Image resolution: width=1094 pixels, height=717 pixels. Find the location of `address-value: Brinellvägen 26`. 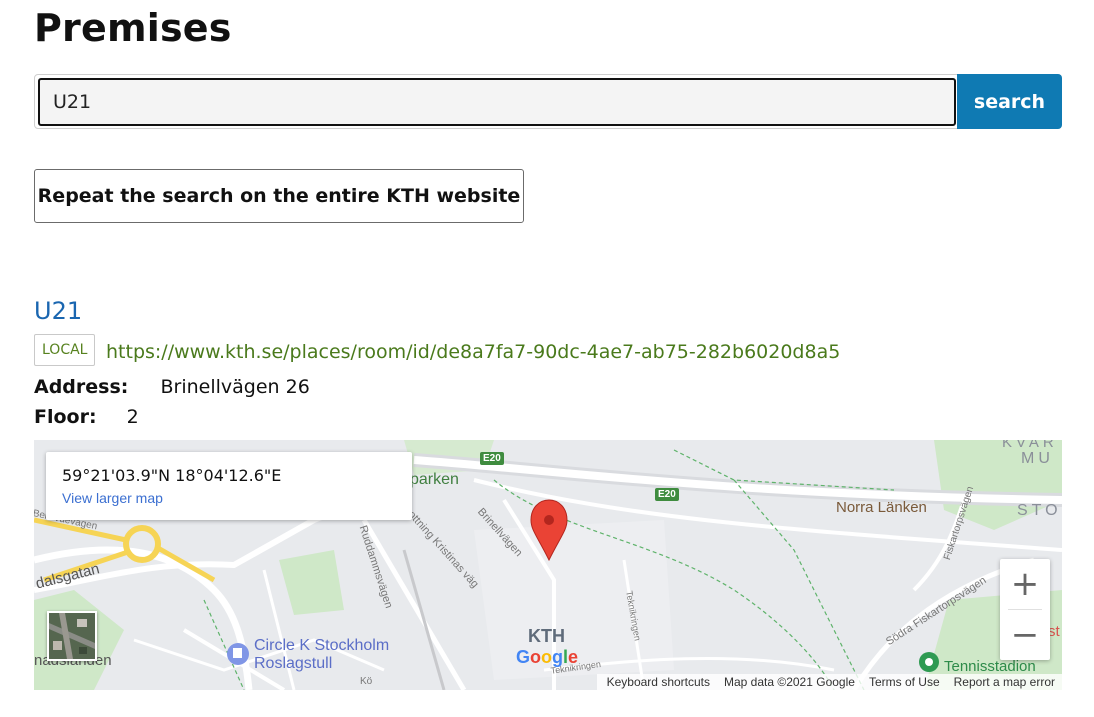

address-value: Brinellvägen 26 is located at coordinates (235, 387).